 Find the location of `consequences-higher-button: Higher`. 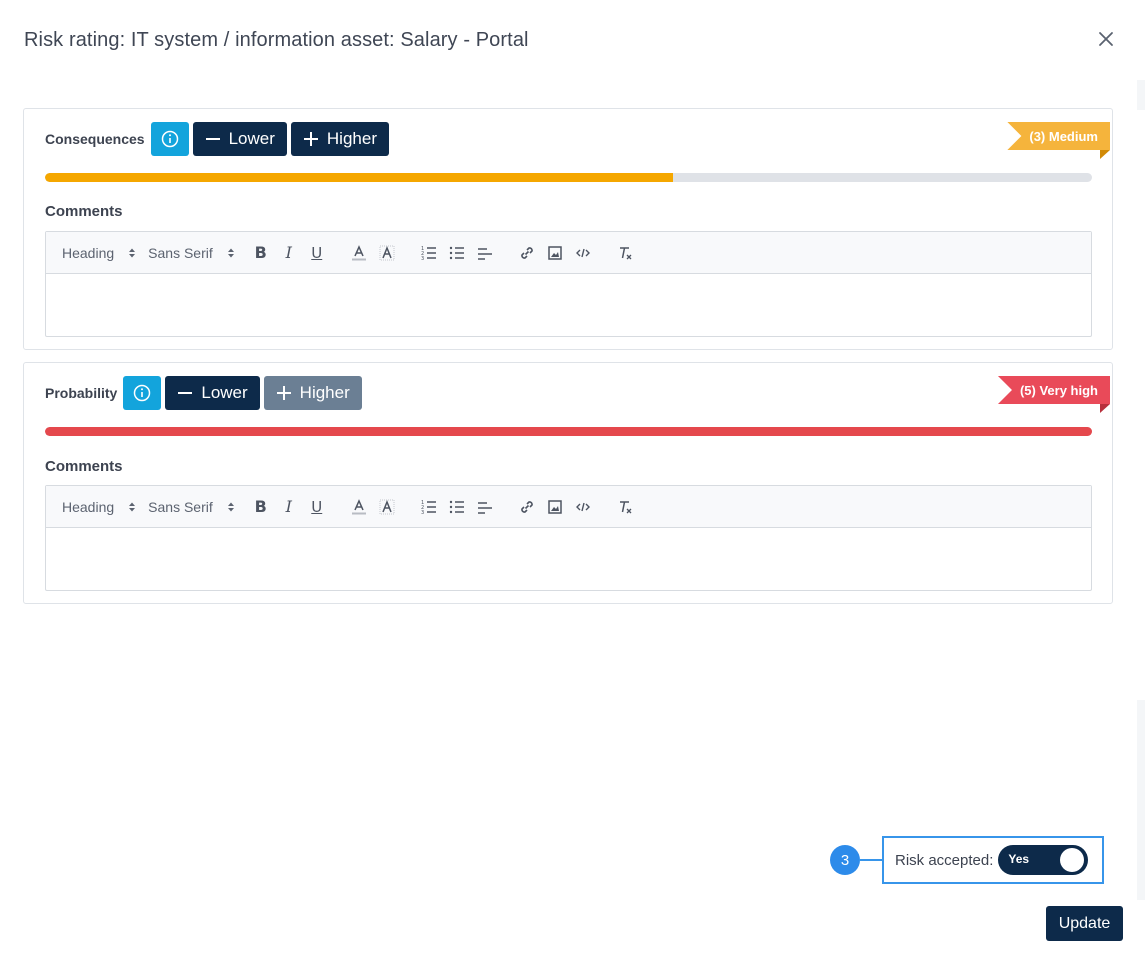

consequences-higher-button: Higher is located at coordinates (339, 139).